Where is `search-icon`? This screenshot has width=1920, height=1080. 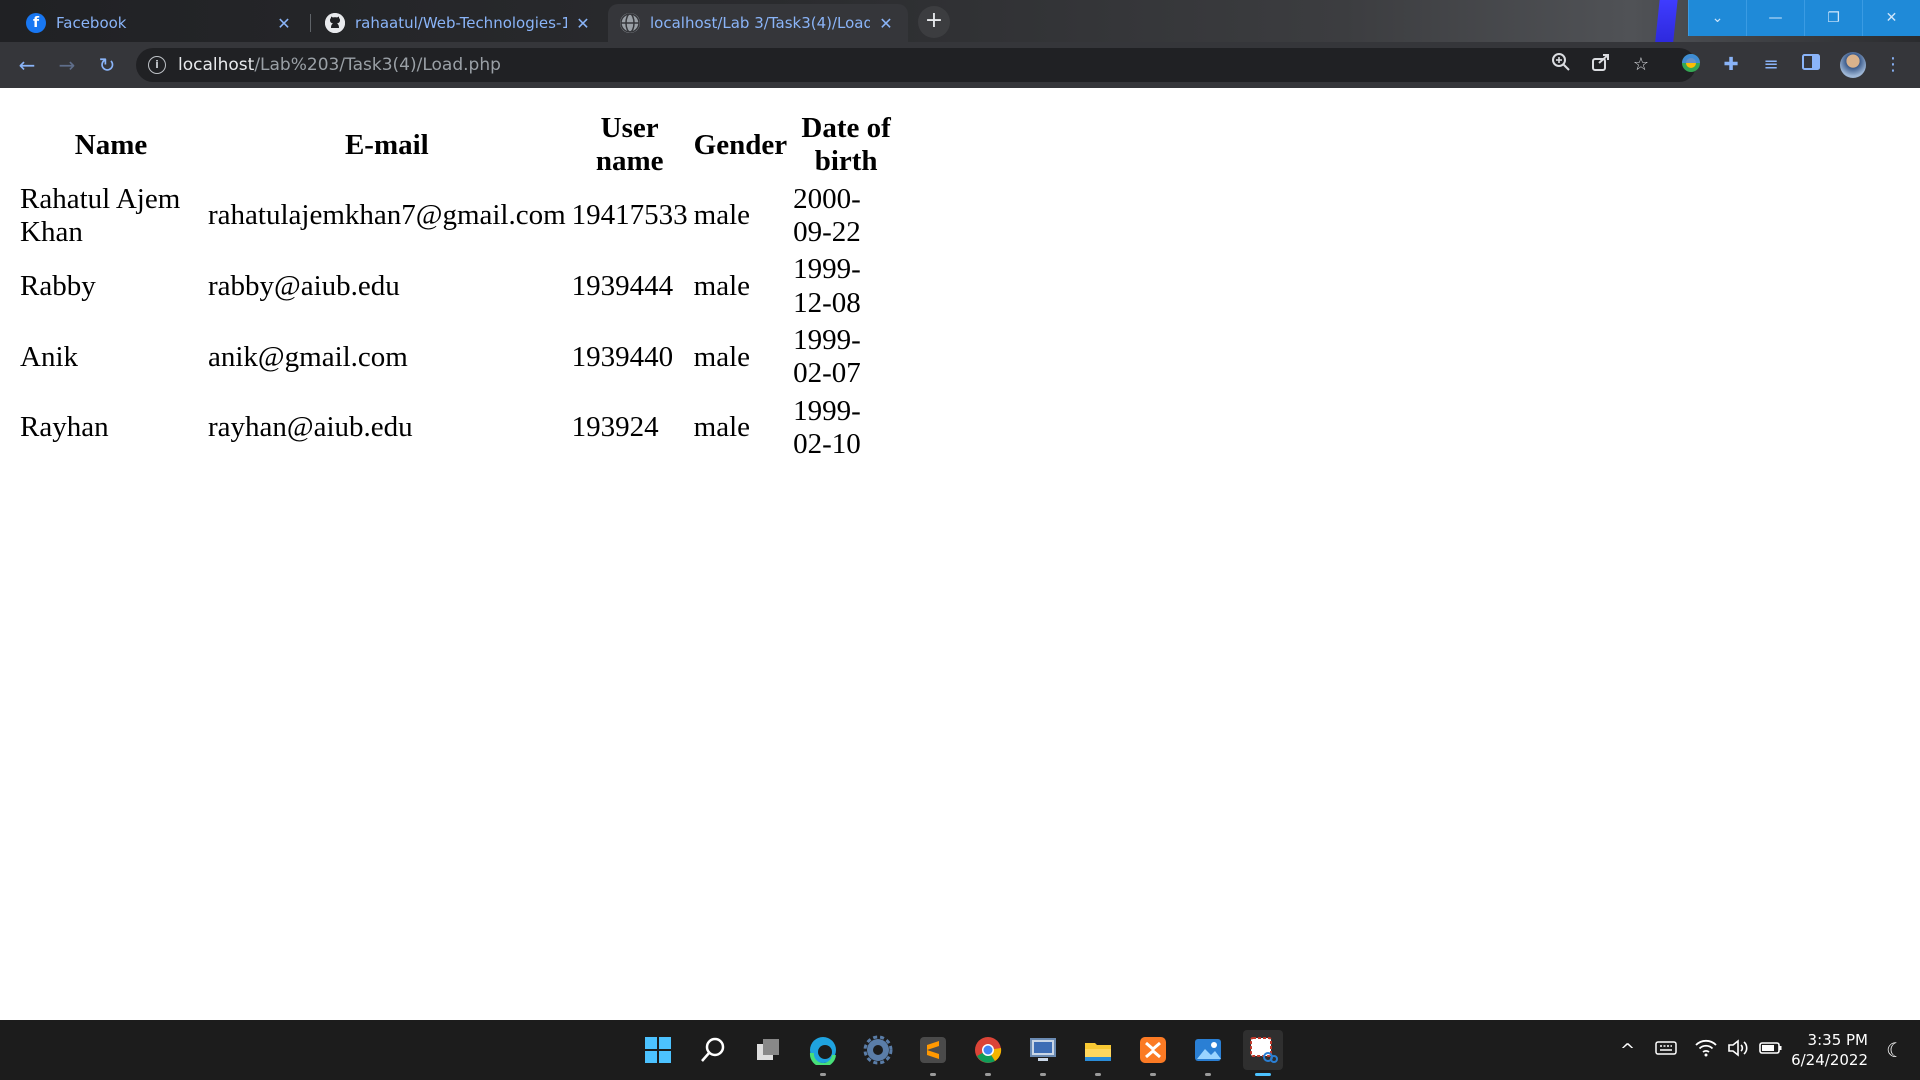
search-icon is located at coordinates (713, 1050).